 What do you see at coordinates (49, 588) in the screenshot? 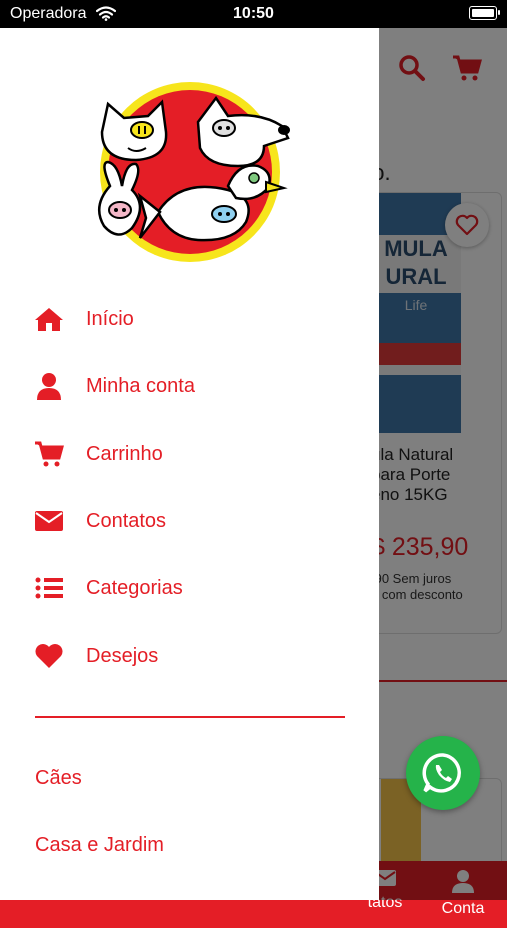
I see `list-icon` at bounding box center [49, 588].